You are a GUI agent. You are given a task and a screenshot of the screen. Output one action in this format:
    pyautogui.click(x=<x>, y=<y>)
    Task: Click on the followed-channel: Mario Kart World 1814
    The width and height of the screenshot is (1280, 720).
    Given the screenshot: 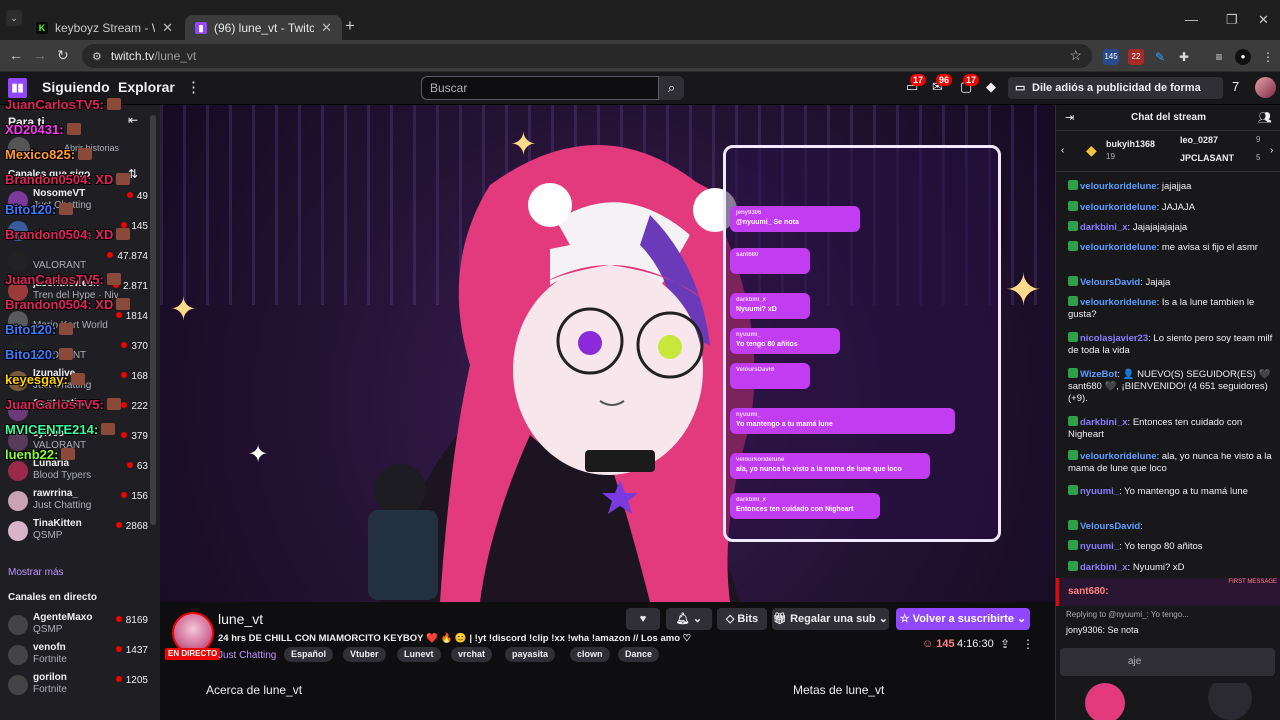 What is the action you would take?
    pyautogui.click(x=75, y=321)
    